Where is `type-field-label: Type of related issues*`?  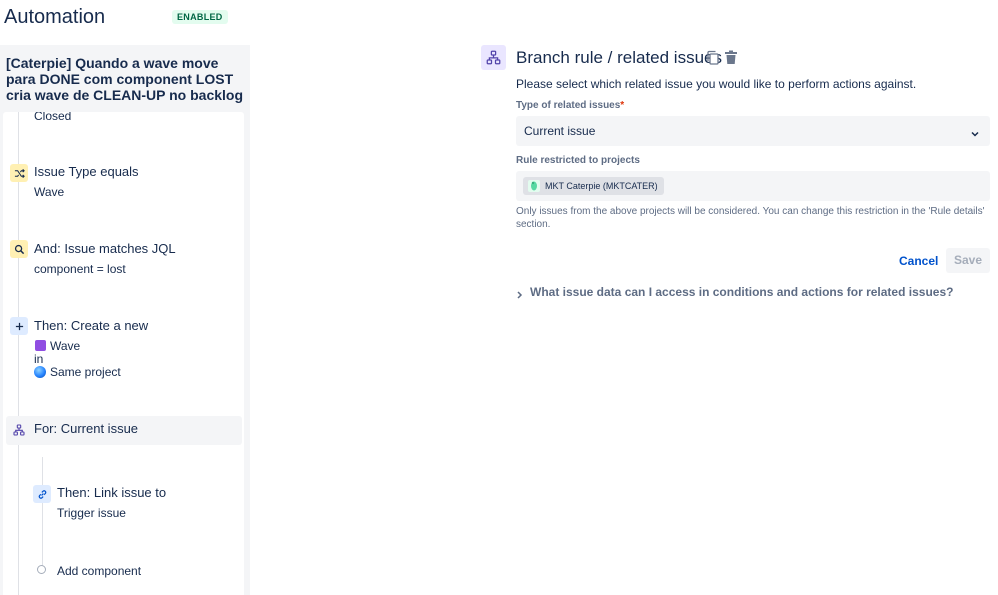 type-field-label: Type of related issues* is located at coordinates (570, 105).